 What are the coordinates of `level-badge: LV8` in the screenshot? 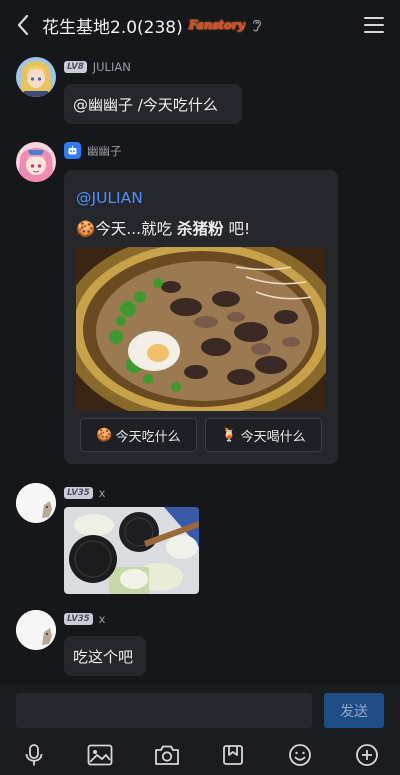 It's located at (75, 67).